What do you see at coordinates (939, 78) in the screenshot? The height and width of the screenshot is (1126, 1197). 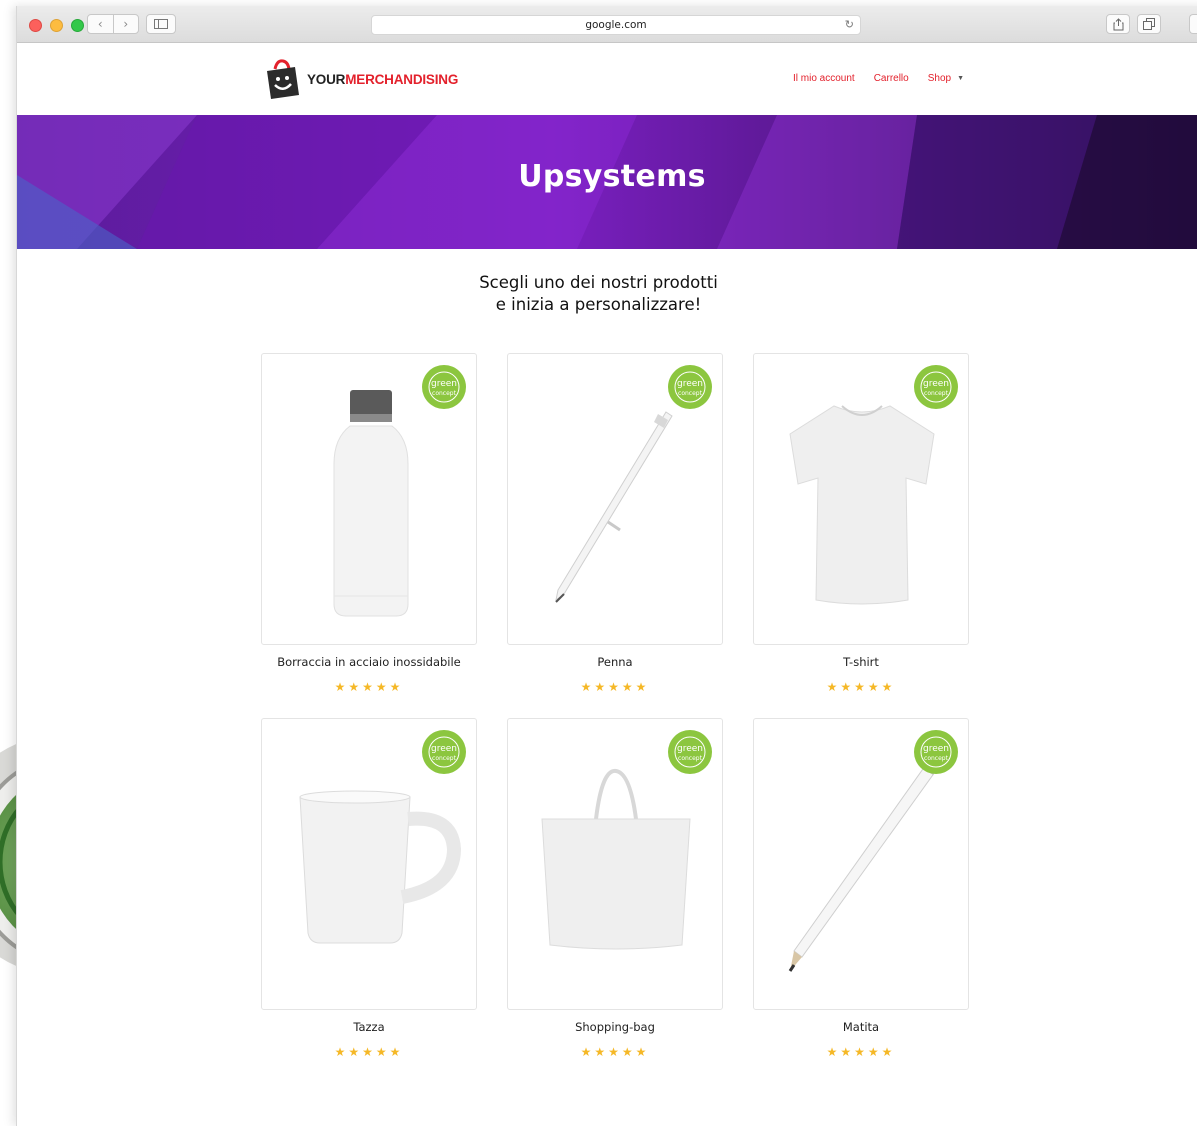 I see `nav-shop-label: Shop` at bounding box center [939, 78].